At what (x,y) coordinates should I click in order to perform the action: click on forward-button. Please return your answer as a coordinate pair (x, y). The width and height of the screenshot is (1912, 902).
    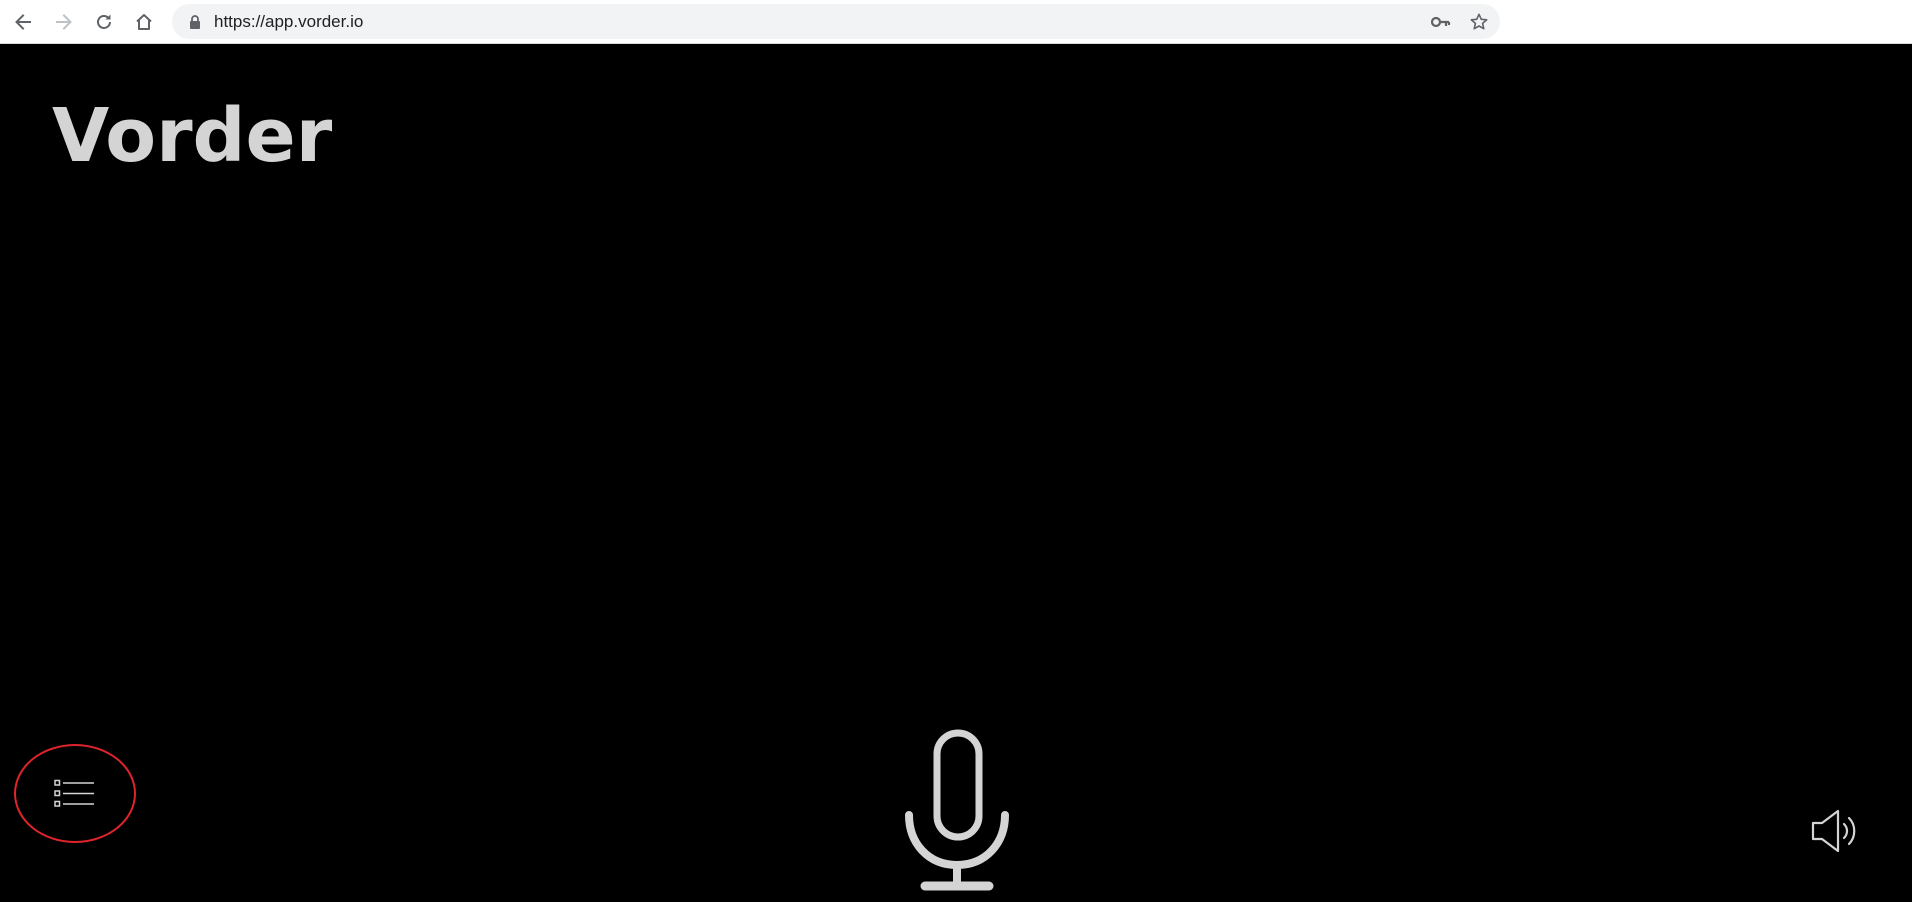
    Looking at the image, I should click on (64, 22).